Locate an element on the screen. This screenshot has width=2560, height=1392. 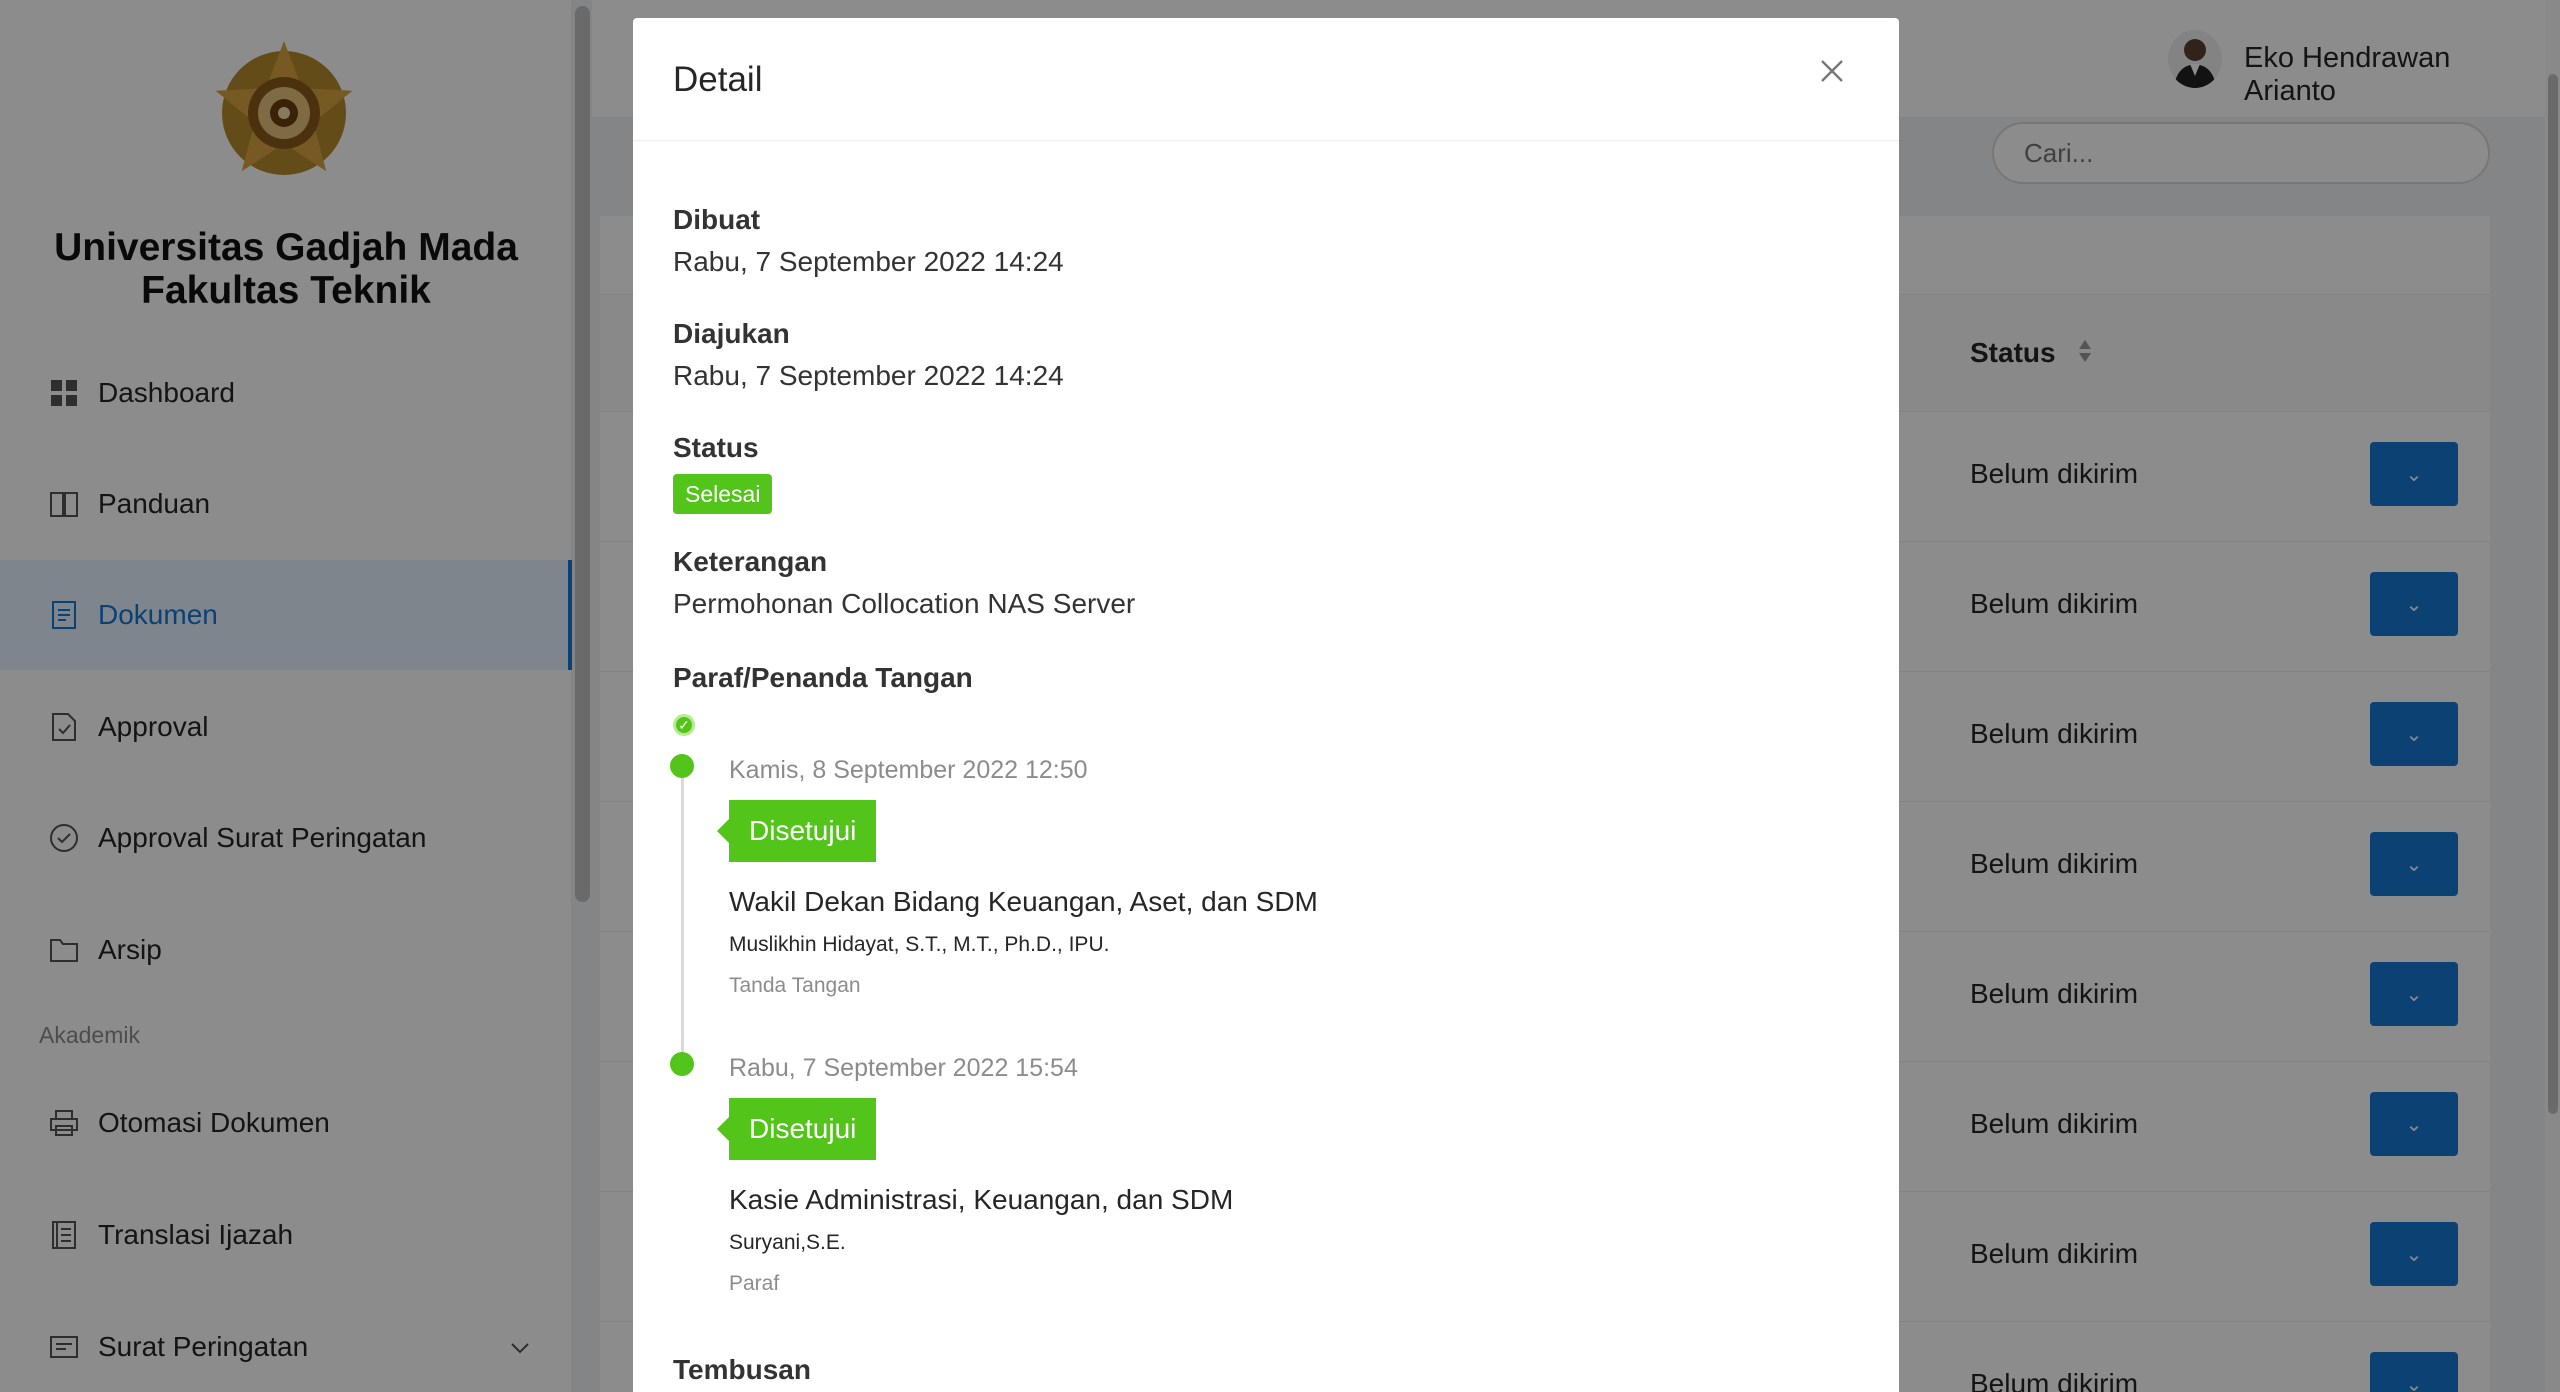
close-icon is located at coordinates (1832, 73).